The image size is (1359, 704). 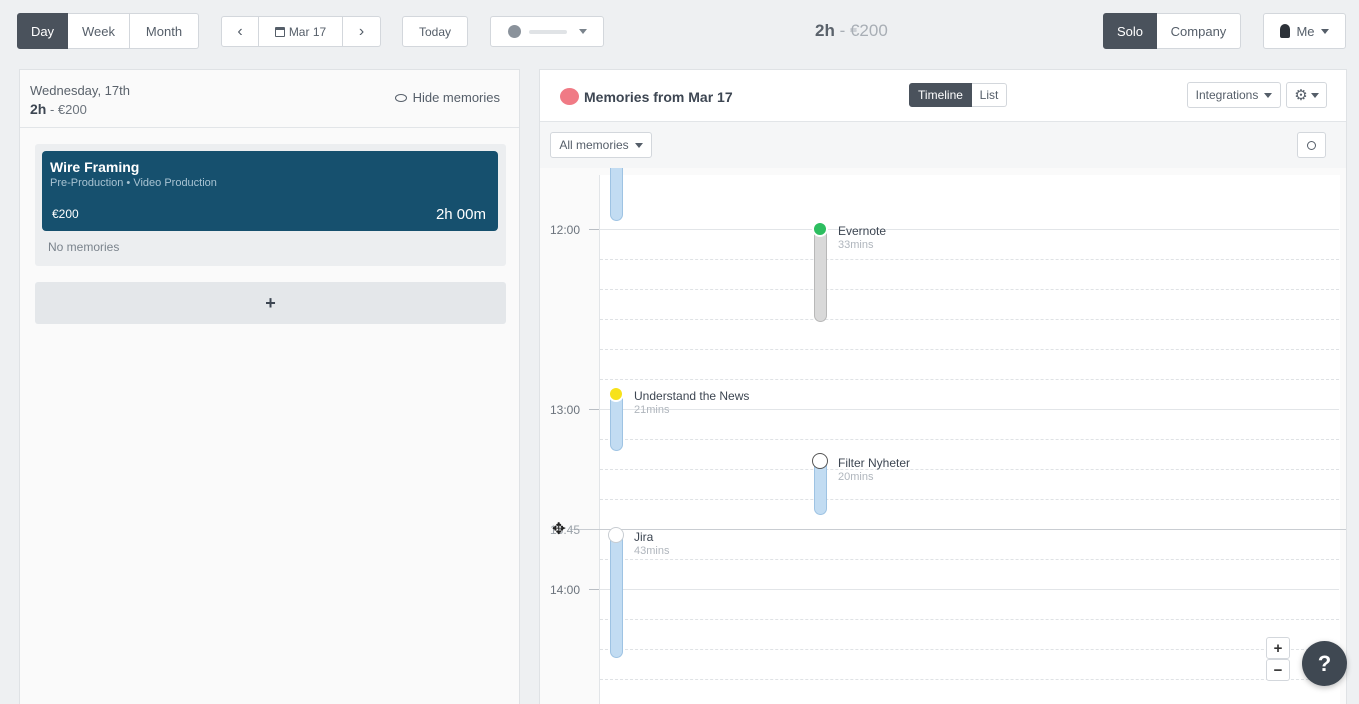 What do you see at coordinates (958, 529) in the screenshot?
I see `current-time-line` at bounding box center [958, 529].